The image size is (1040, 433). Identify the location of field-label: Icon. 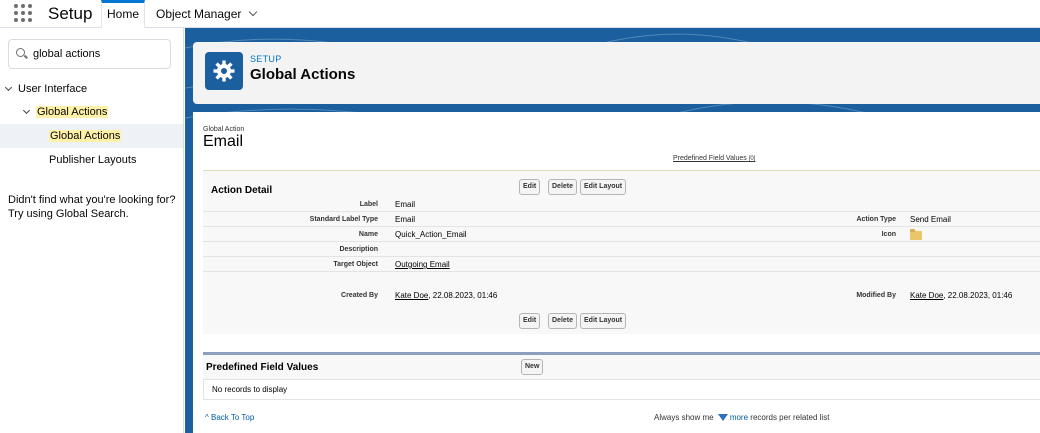
(888, 234).